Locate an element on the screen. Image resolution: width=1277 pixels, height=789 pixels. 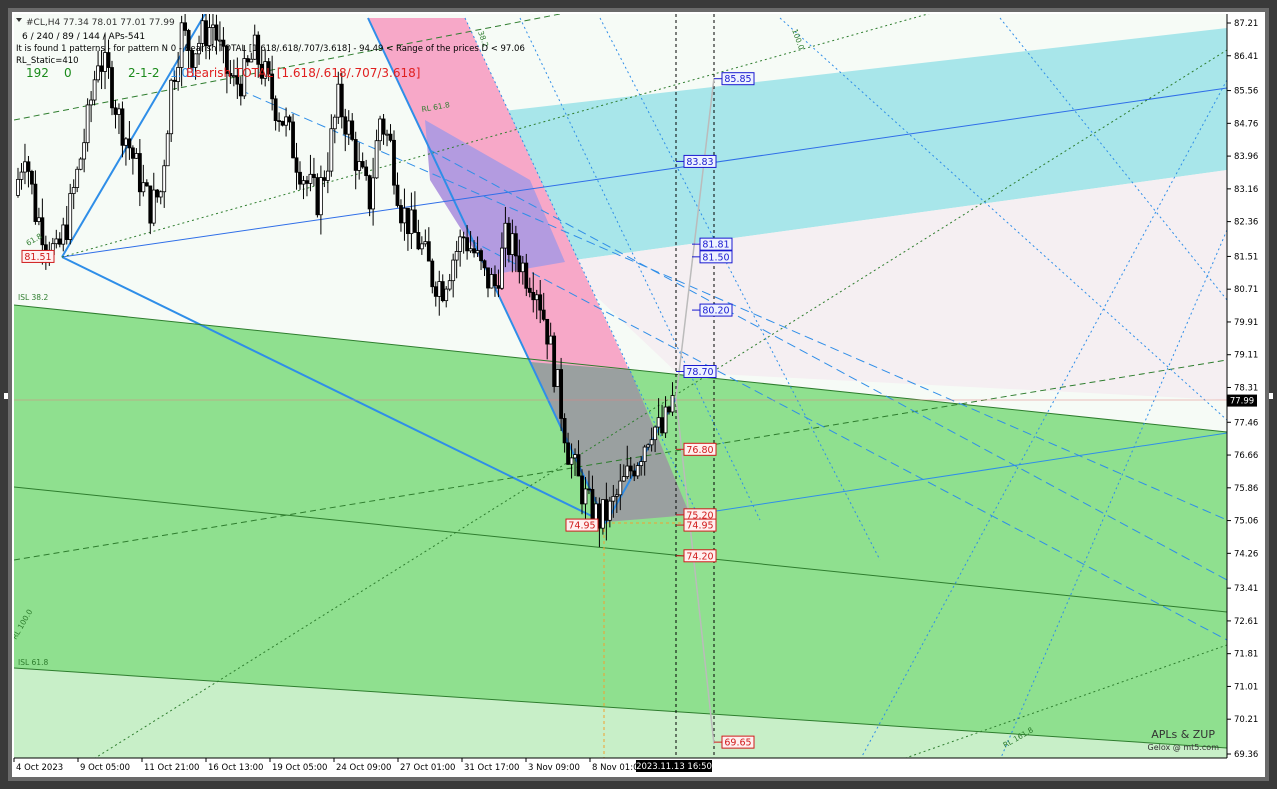
price-label-text: 85.85 is located at coordinates (737, 79).